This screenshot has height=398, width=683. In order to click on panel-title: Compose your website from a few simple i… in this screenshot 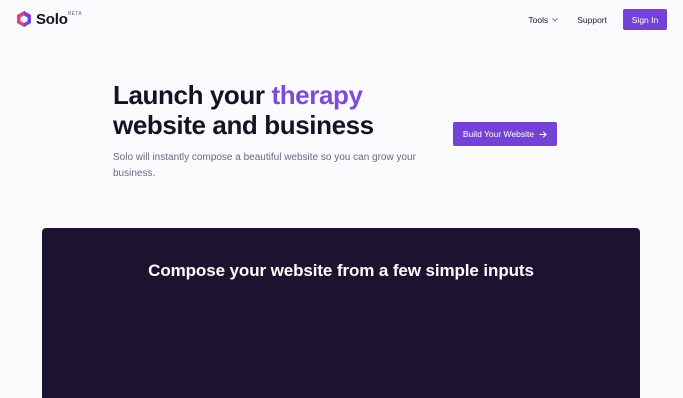, I will do `click(341, 270)`.